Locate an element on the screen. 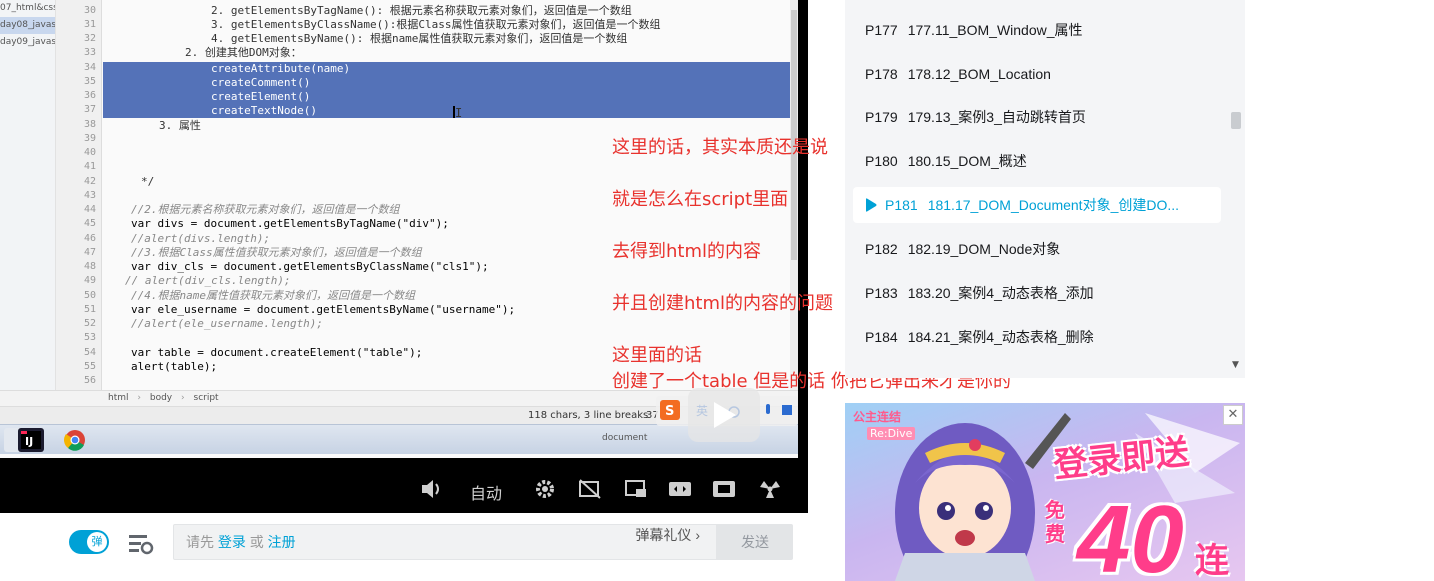 Image resolution: width=1434 pixels, height=581 pixels. playlist-item: P183 183.20_案例4_动态表格_添加 is located at coordinates (1037, 293).